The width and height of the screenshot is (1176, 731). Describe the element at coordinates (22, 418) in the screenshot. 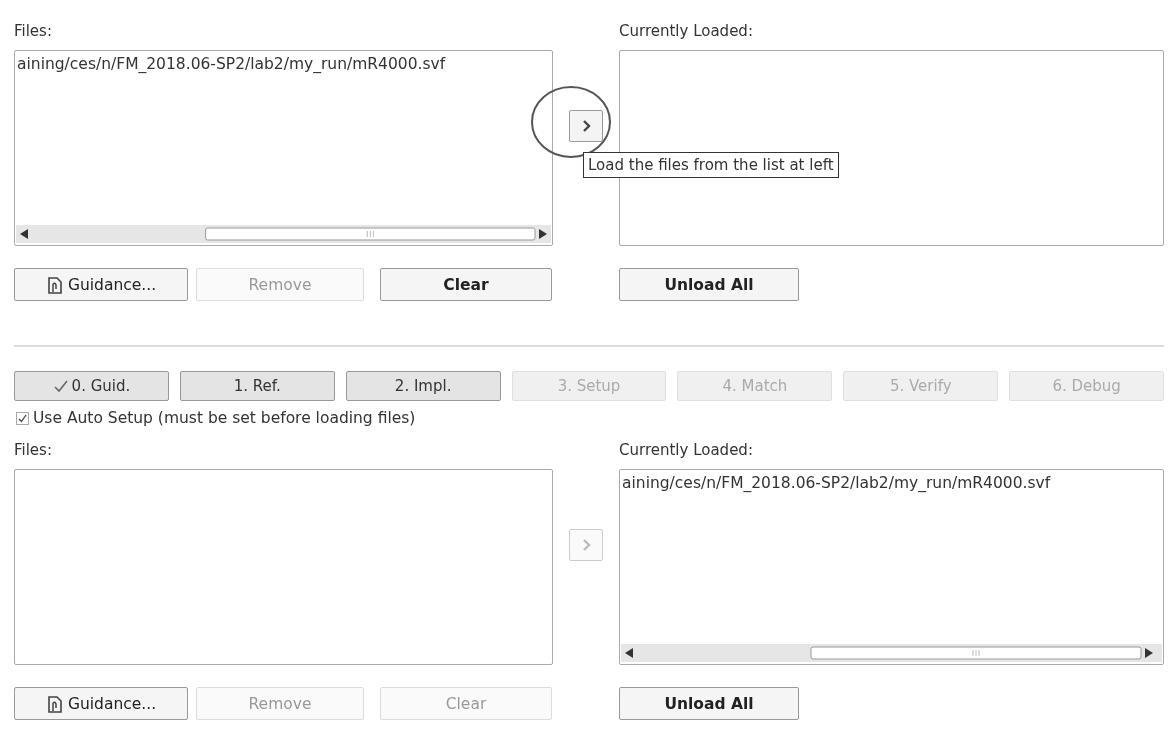

I see `checkbox` at that location.